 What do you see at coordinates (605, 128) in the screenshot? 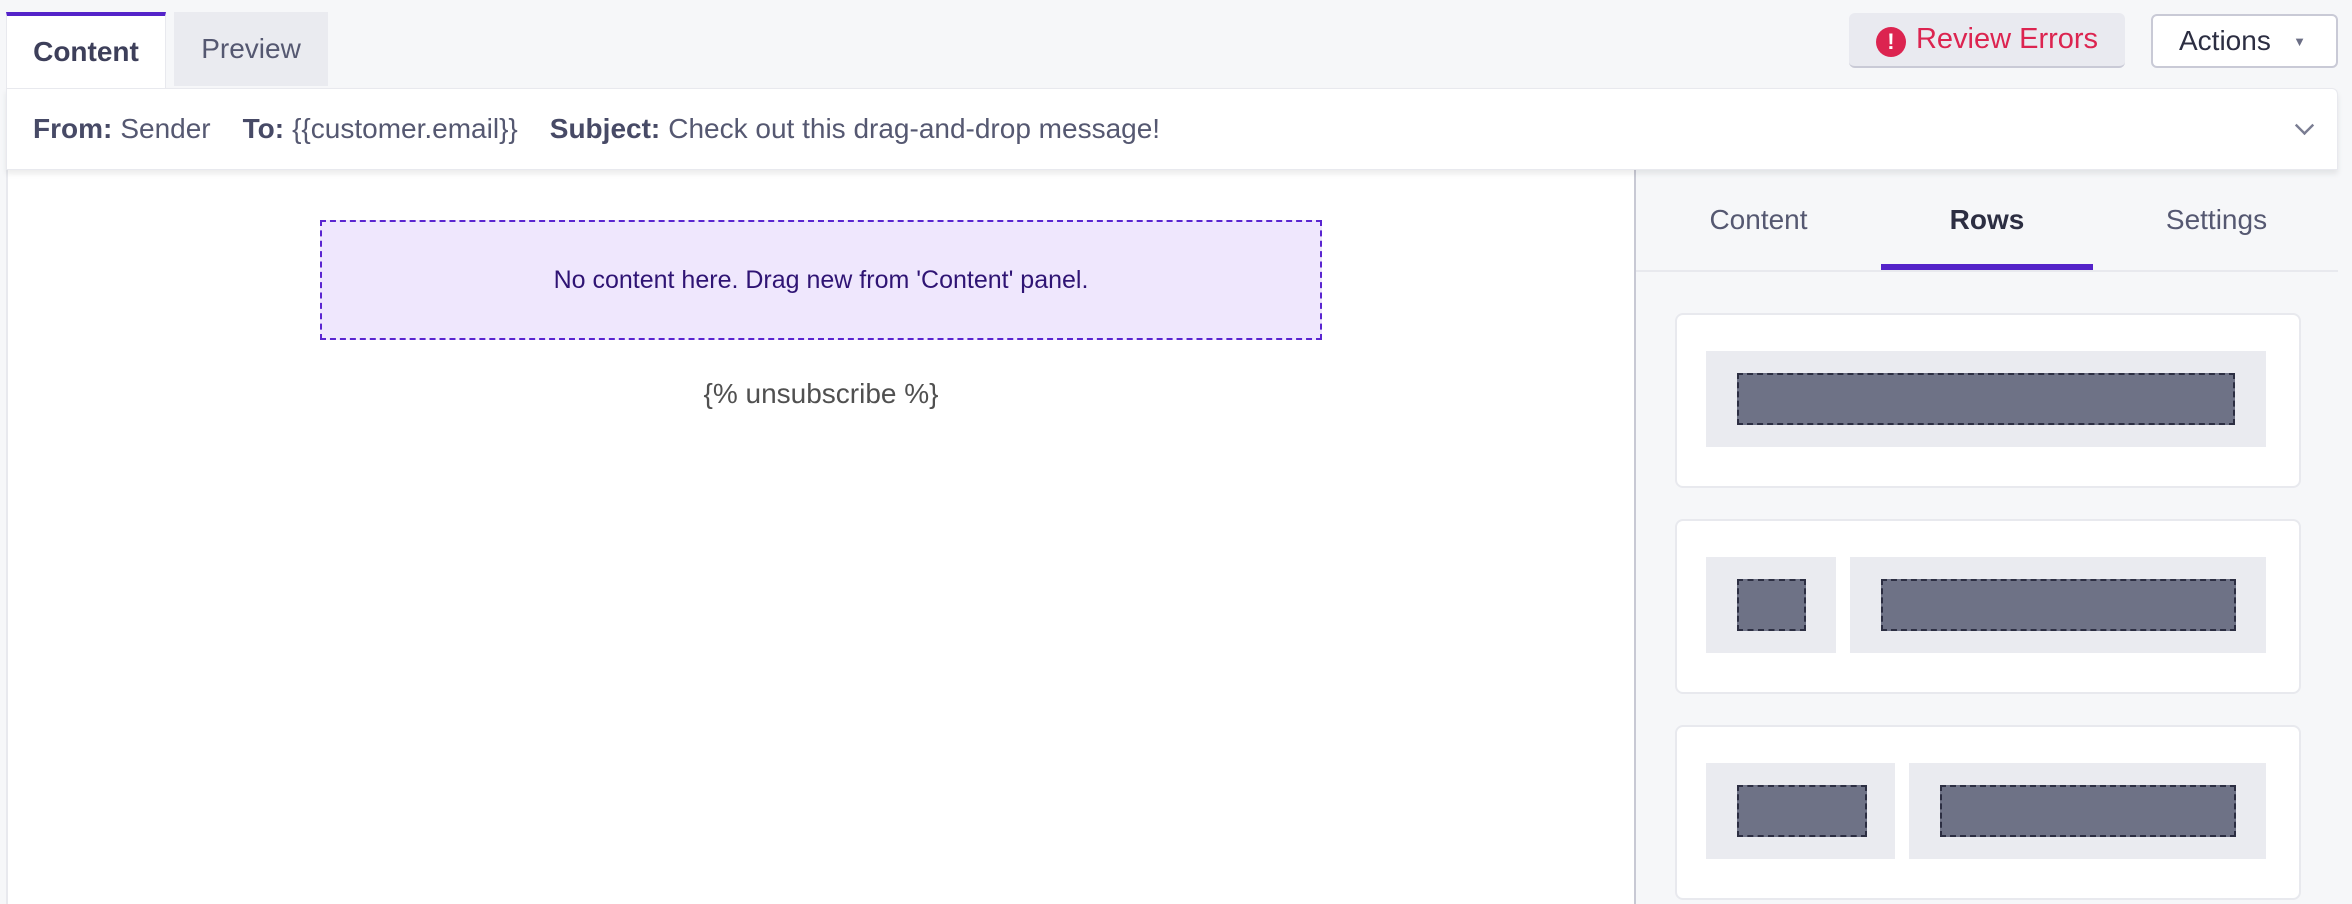
I see `subject-label: Subject:` at bounding box center [605, 128].